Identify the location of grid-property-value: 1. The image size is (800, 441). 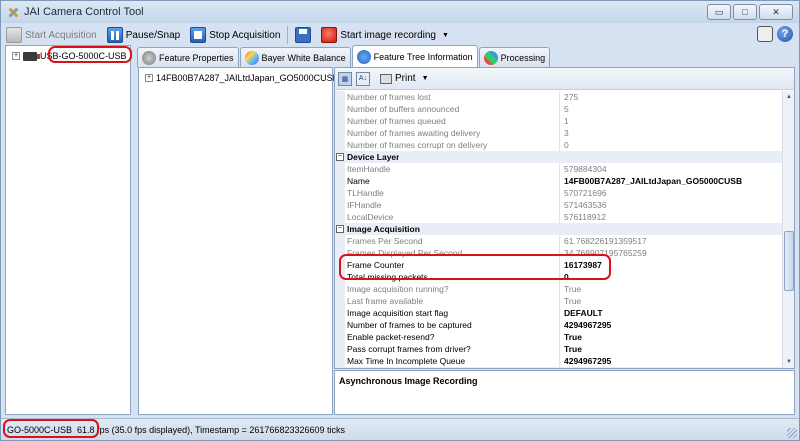
(566, 121).